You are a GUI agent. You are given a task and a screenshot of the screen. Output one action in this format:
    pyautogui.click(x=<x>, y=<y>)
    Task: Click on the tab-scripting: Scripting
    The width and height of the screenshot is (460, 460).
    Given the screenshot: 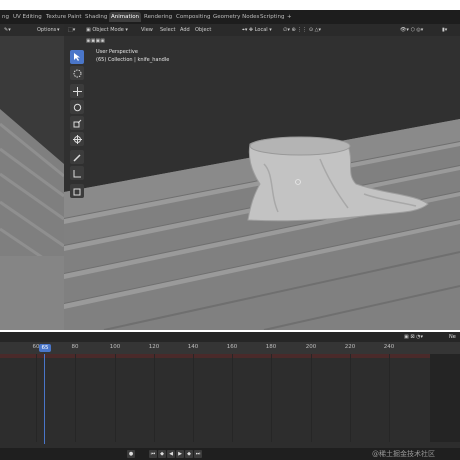 What is the action you would take?
    pyautogui.click(x=272, y=17)
    